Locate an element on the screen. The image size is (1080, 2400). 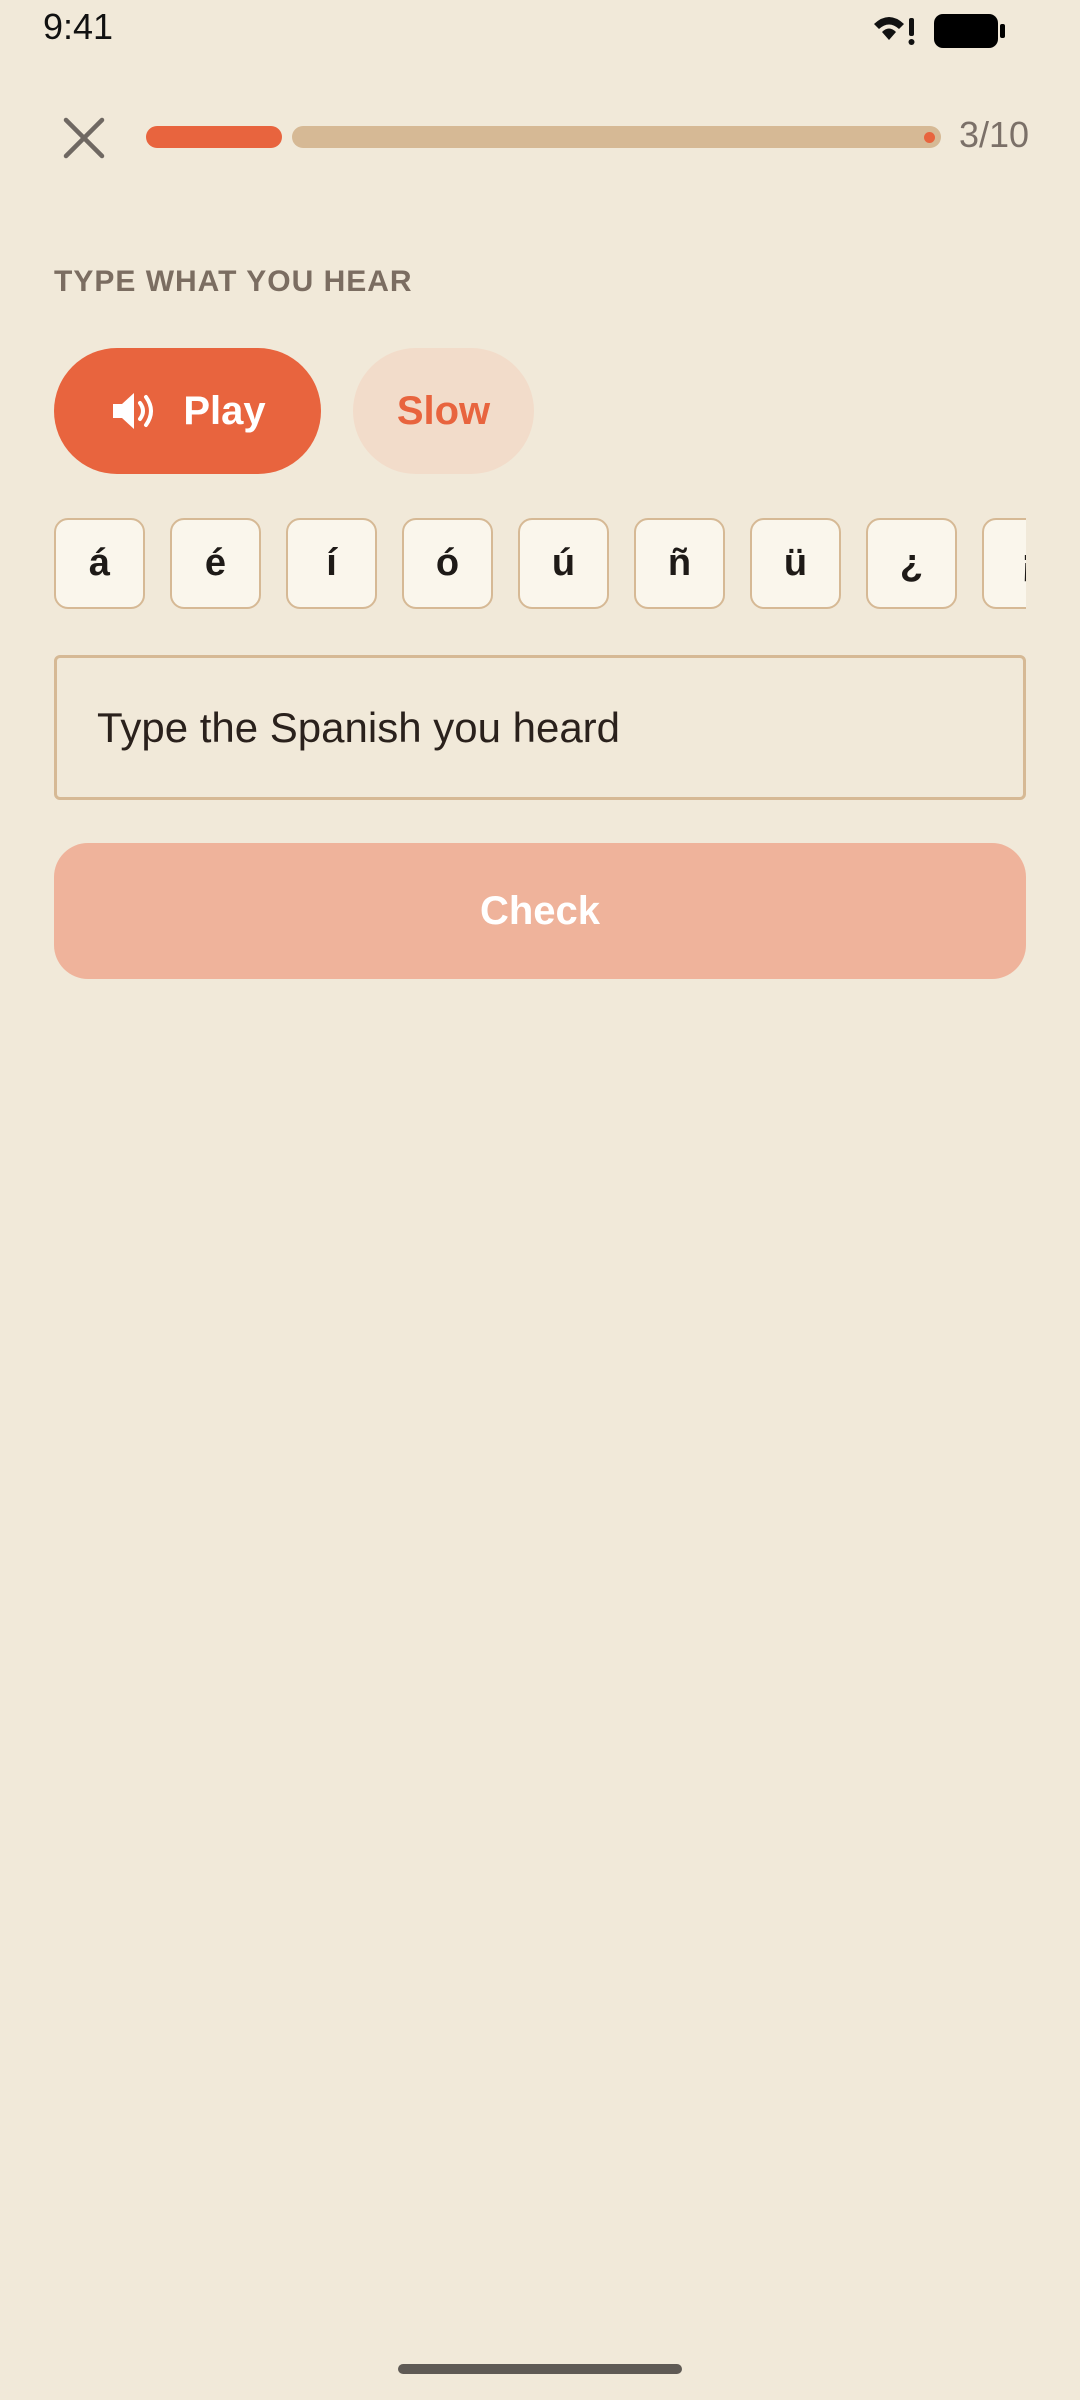
accent-key: á is located at coordinates (99, 563).